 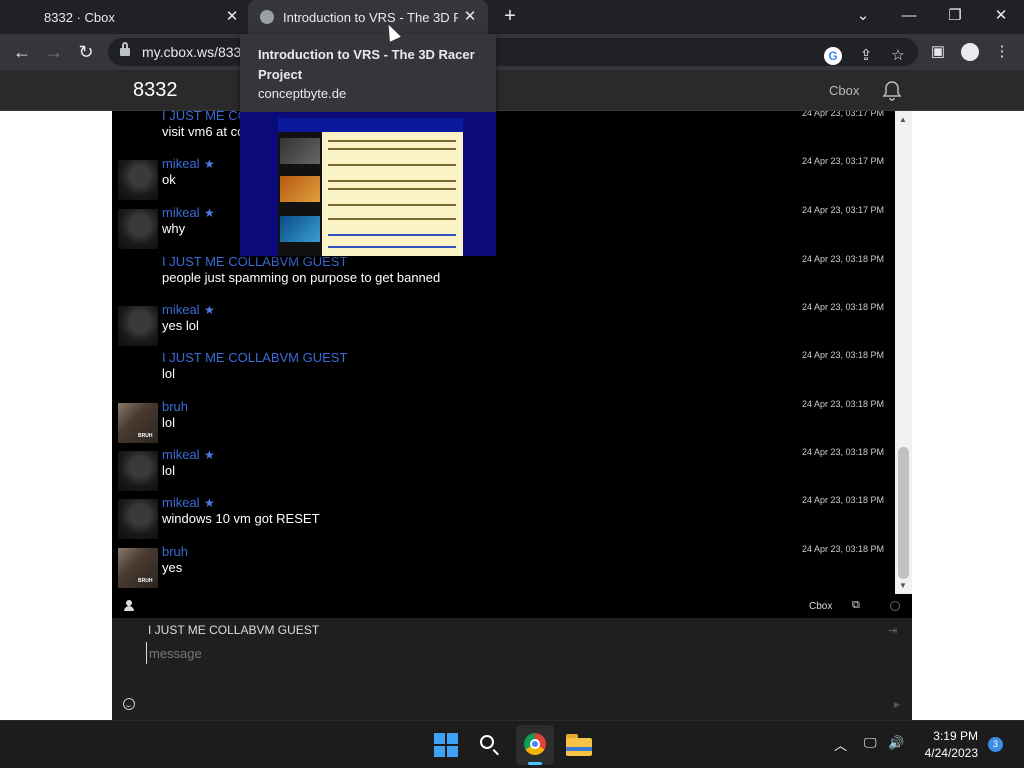 I want to click on lock-icon, so click(x=125, y=49).